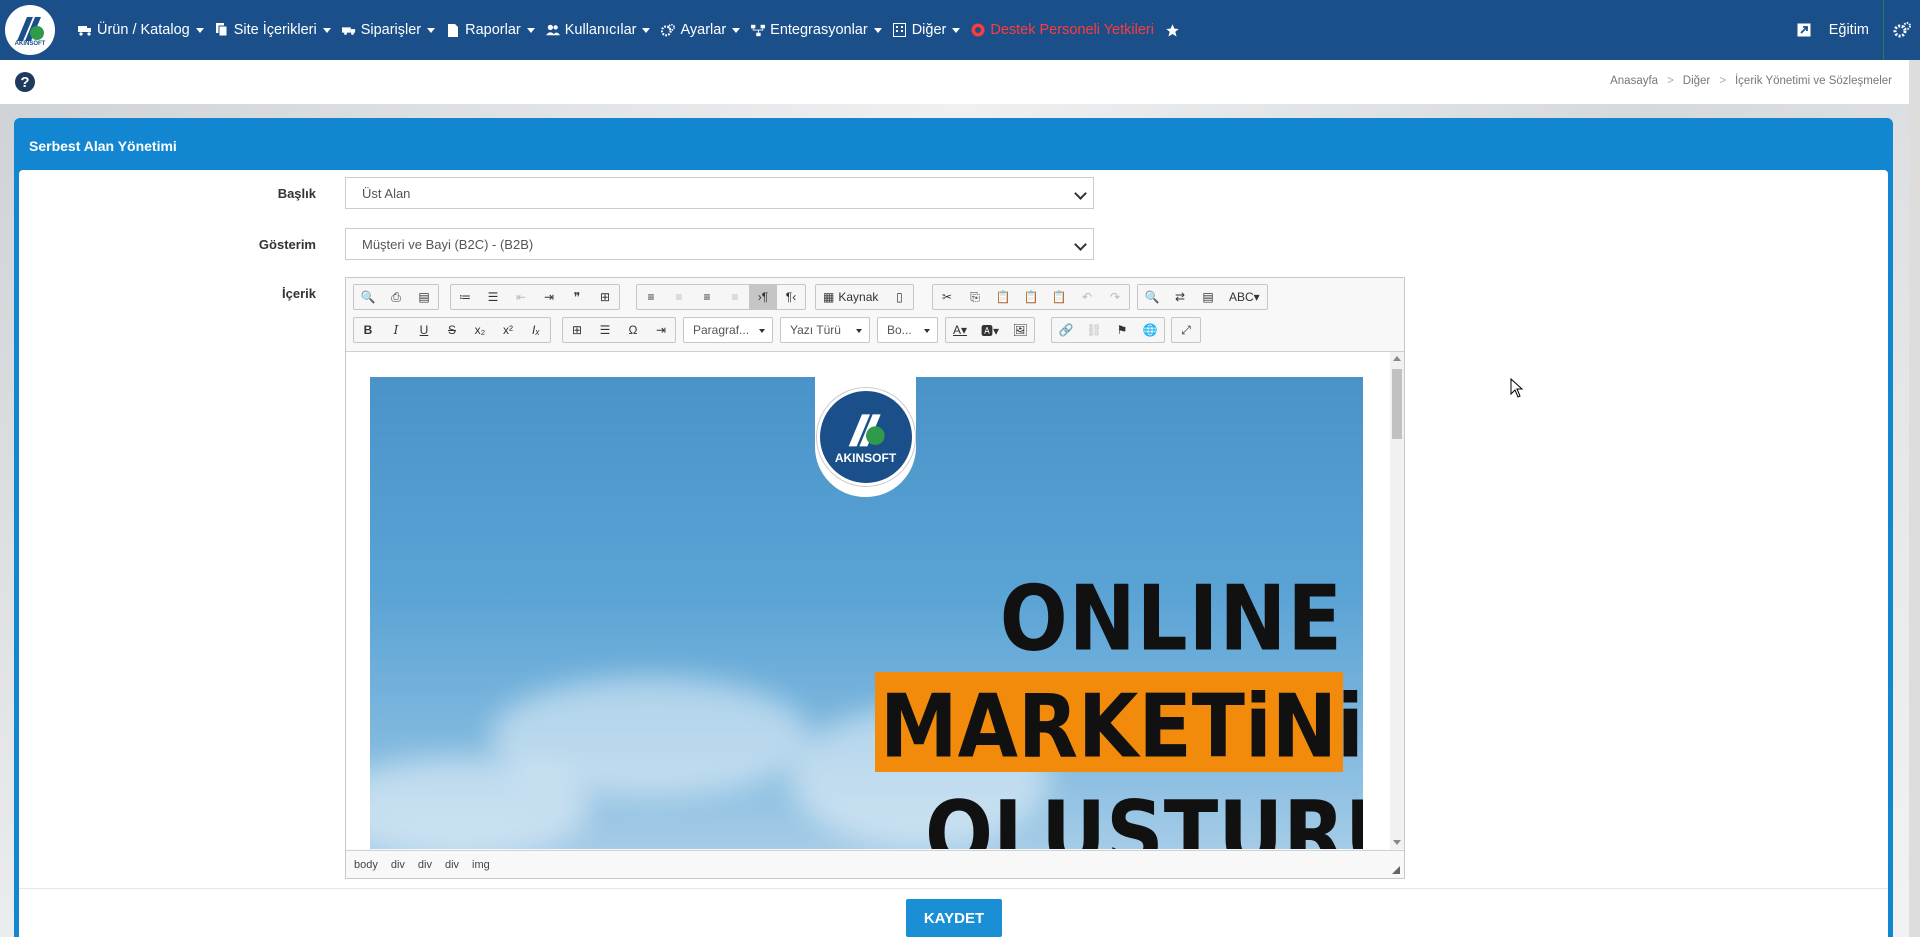  What do you see at coordinates (480, 330) in the screenshot?
I see `subscript-icon: x₂` at bounding box center [480, 330].